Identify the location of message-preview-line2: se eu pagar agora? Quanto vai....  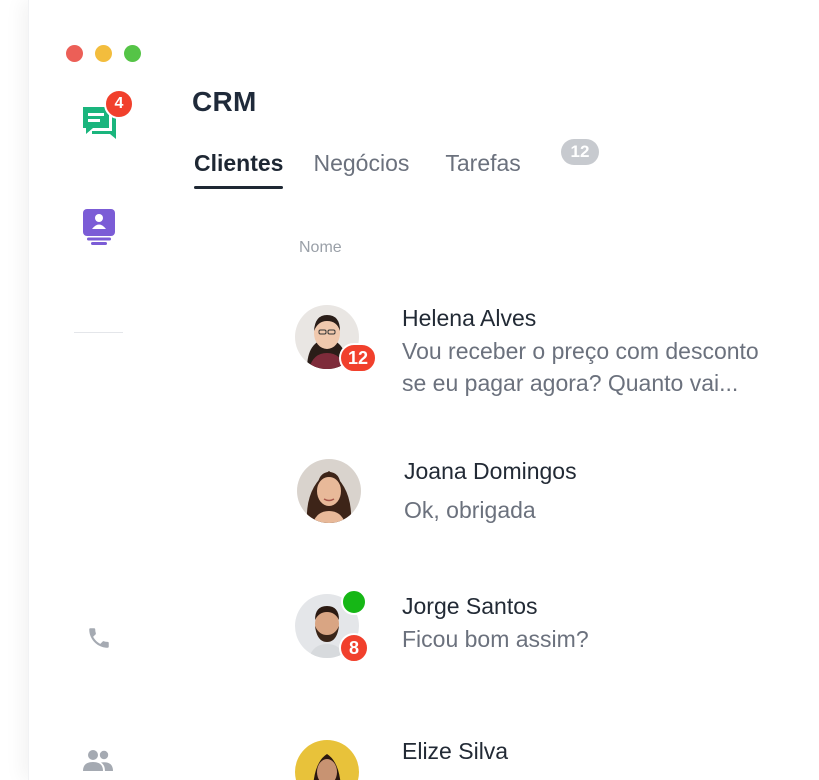
(570, 383).